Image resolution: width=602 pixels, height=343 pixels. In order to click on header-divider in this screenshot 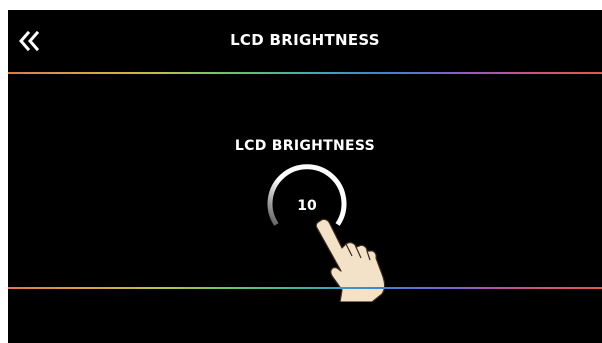, I will do `click(305, 73)`.